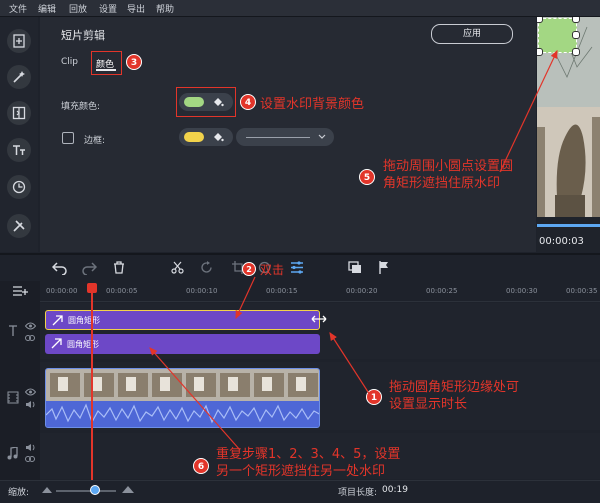 Image resolution: width=600 pixels, height=503 pixels. What do you see at coordinates (19, 493) in the screenshot?
I see `zoom-label: 缩放:` at bounding box center [19, 493].